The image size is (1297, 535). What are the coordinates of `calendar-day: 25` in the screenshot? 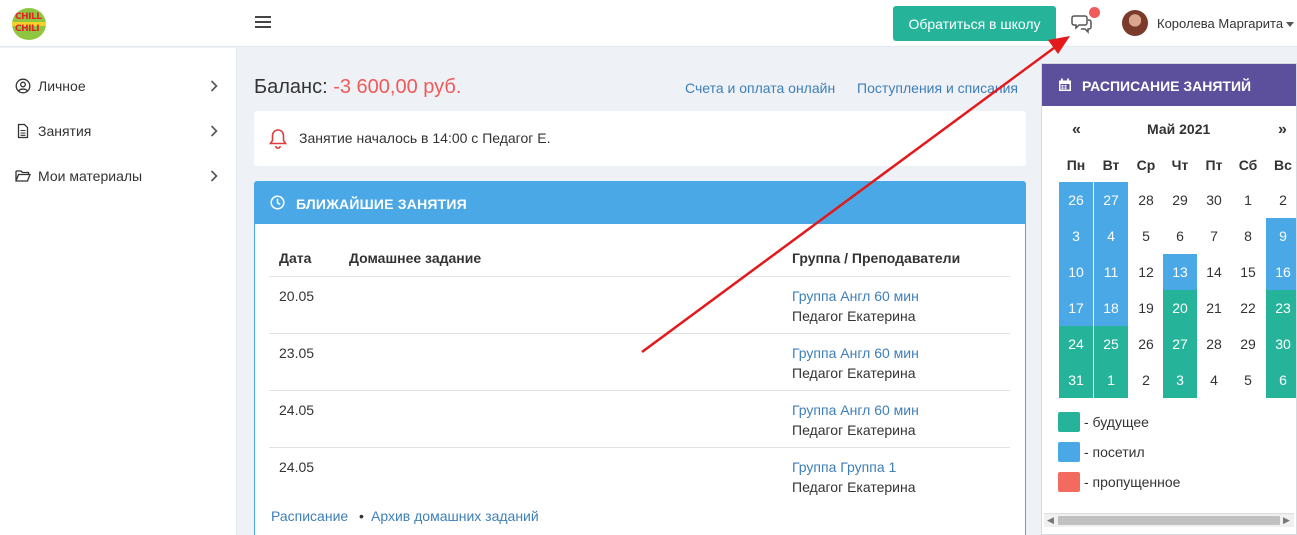 It's located at (1111, 344).